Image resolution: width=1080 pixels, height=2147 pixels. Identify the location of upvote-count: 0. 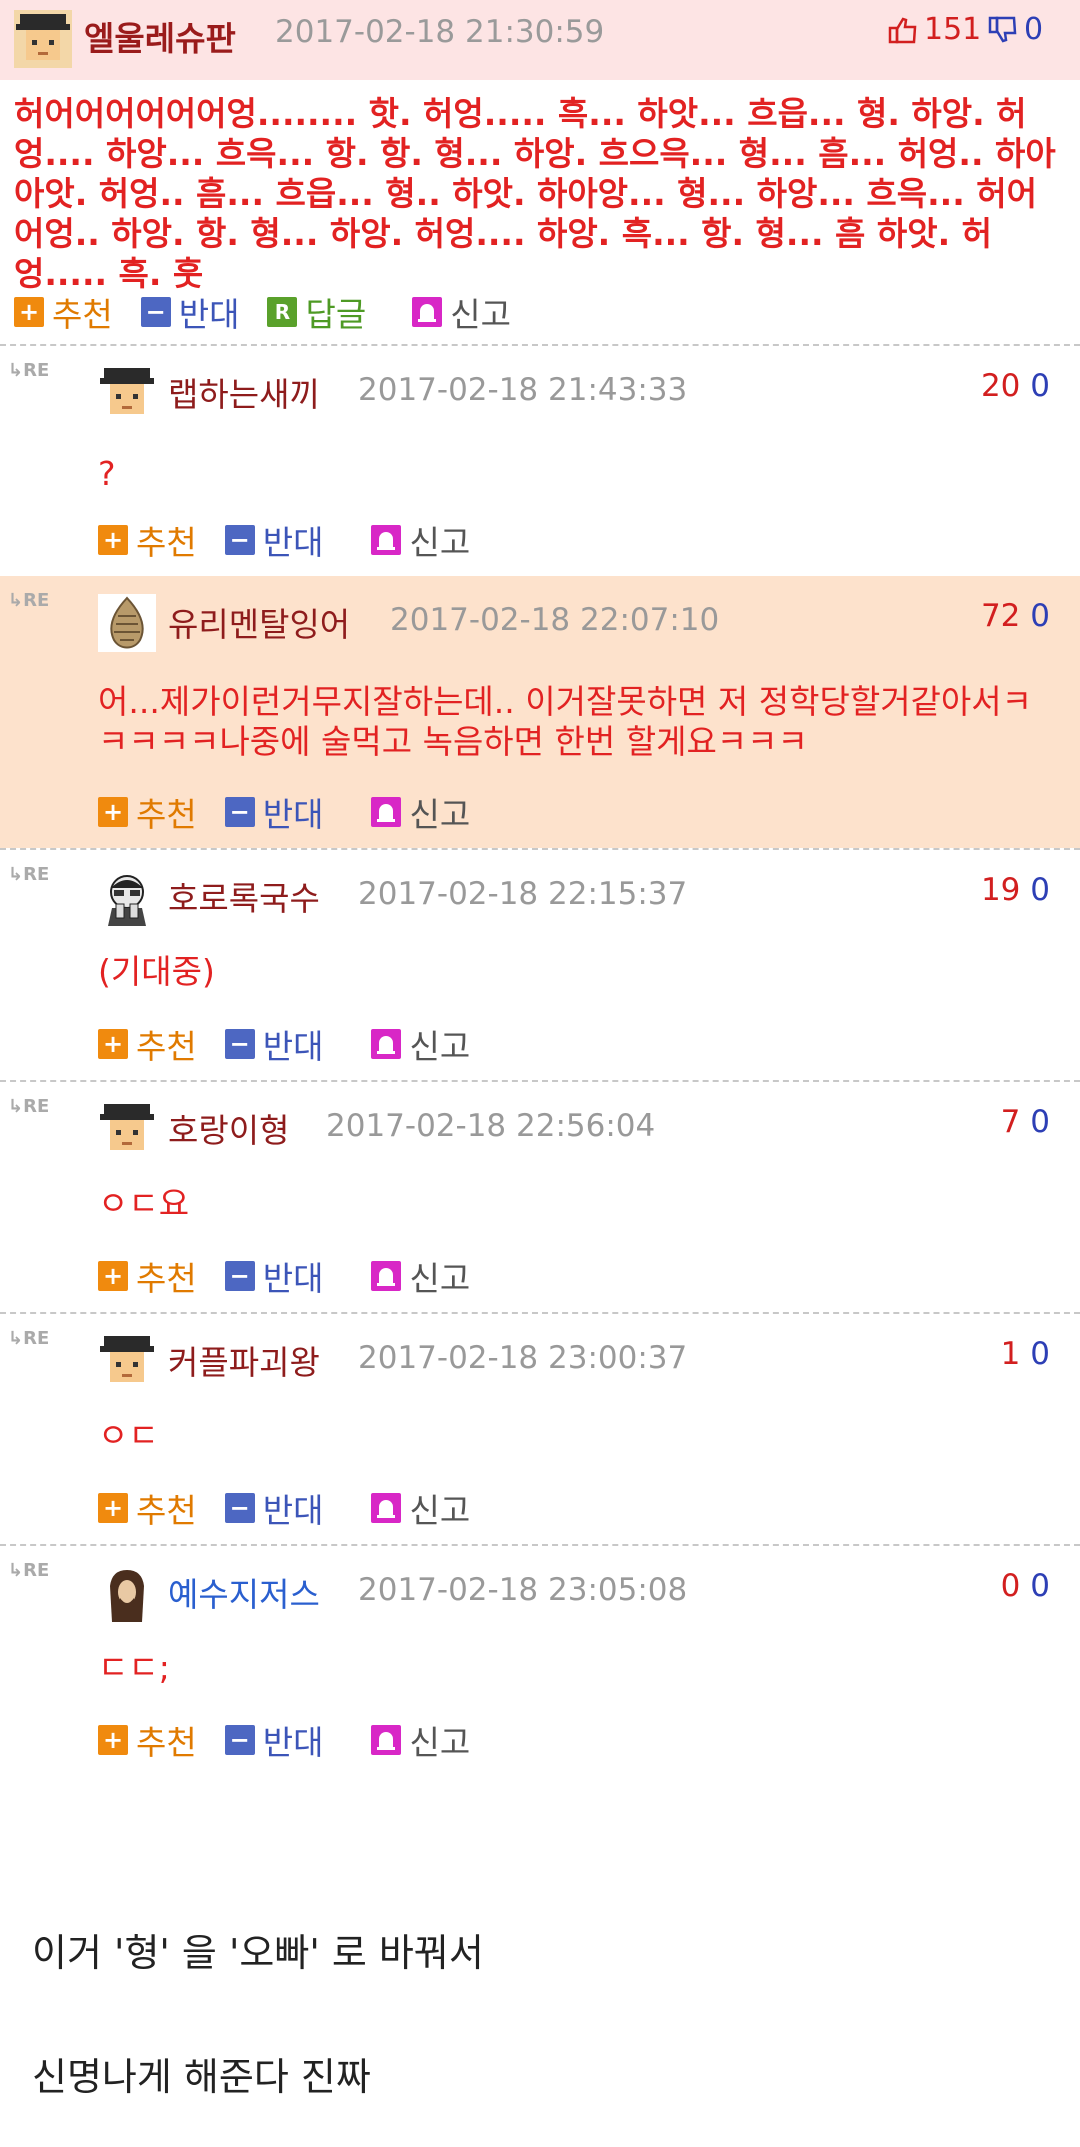
(1011, 1586).